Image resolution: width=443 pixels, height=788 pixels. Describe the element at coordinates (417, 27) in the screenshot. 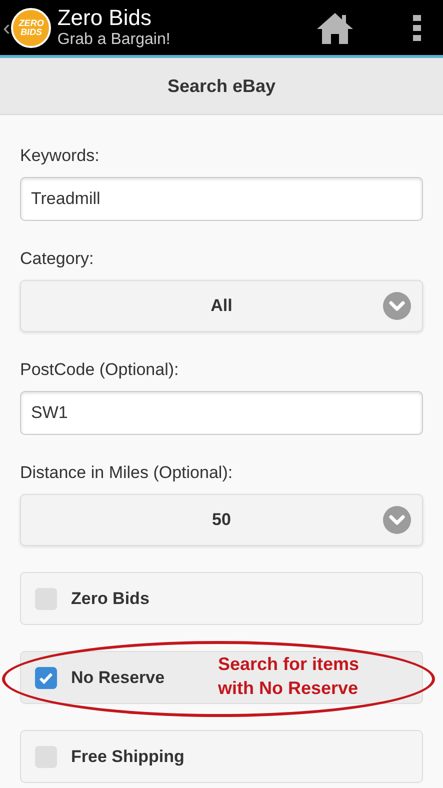

I see `overflow-menu-icon` at that location.